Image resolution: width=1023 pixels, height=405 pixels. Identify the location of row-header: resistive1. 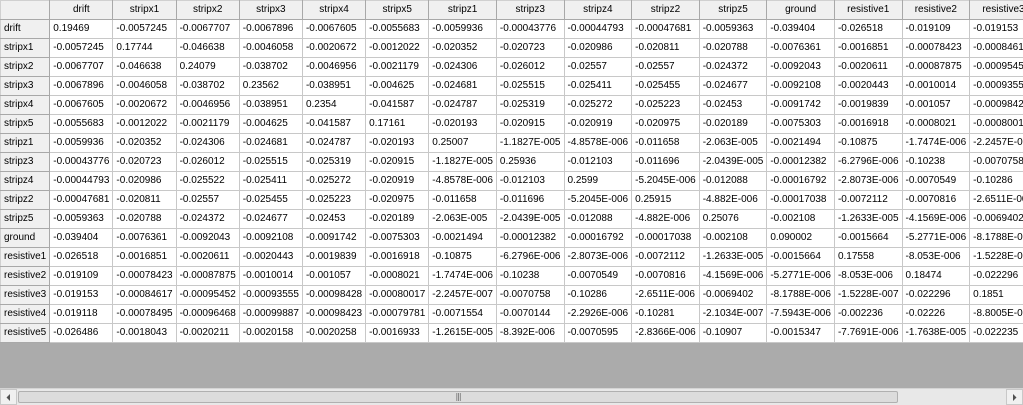
(25, 257).